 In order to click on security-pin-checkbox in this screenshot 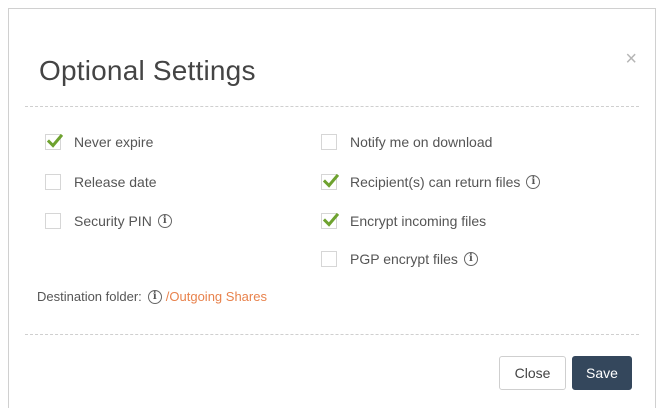, I will do `click(53, 221)`.